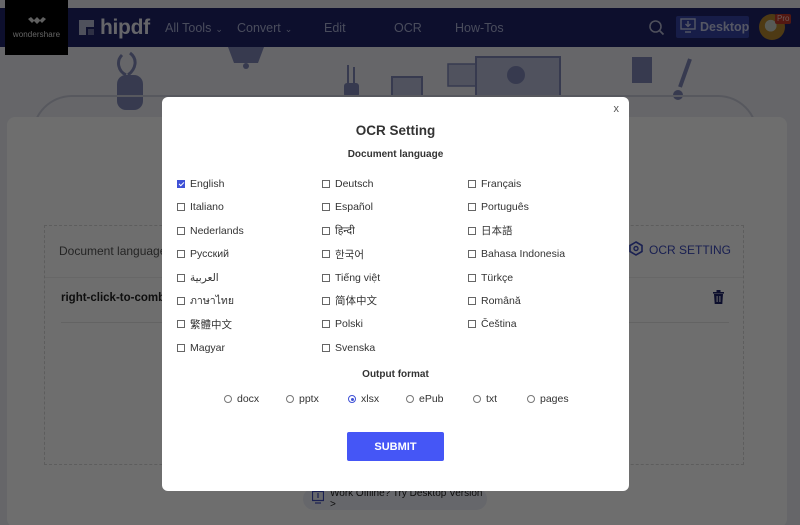  What do you see at coordinates (356, 301) in the screenshot?
I see `language-label: 简体中文` at bounding box center [356, 301].